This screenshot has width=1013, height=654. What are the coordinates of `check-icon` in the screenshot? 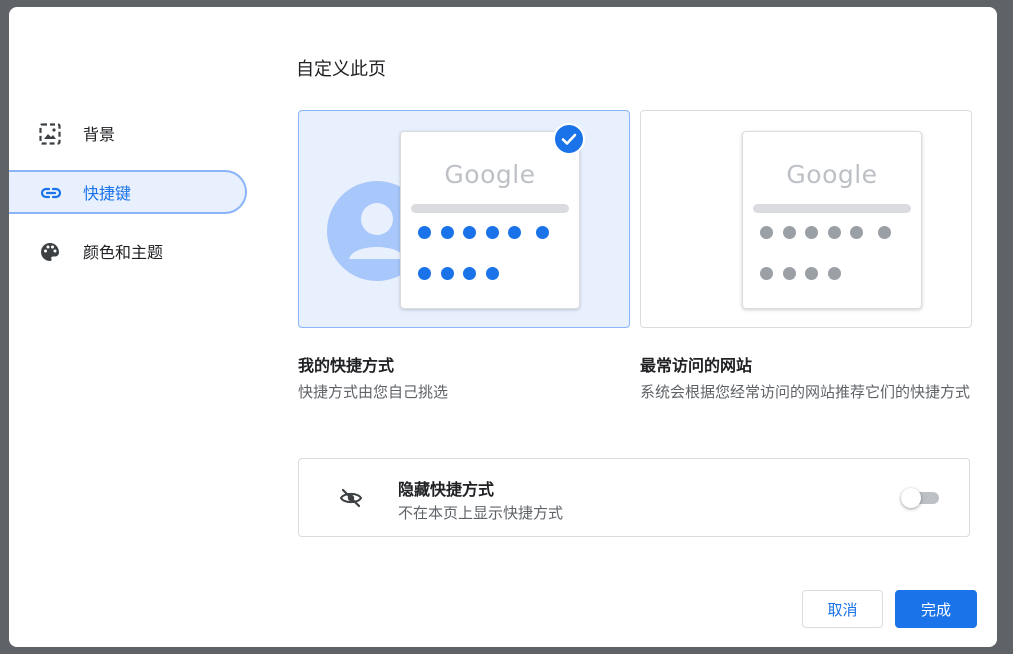 It's located at (569, 139).